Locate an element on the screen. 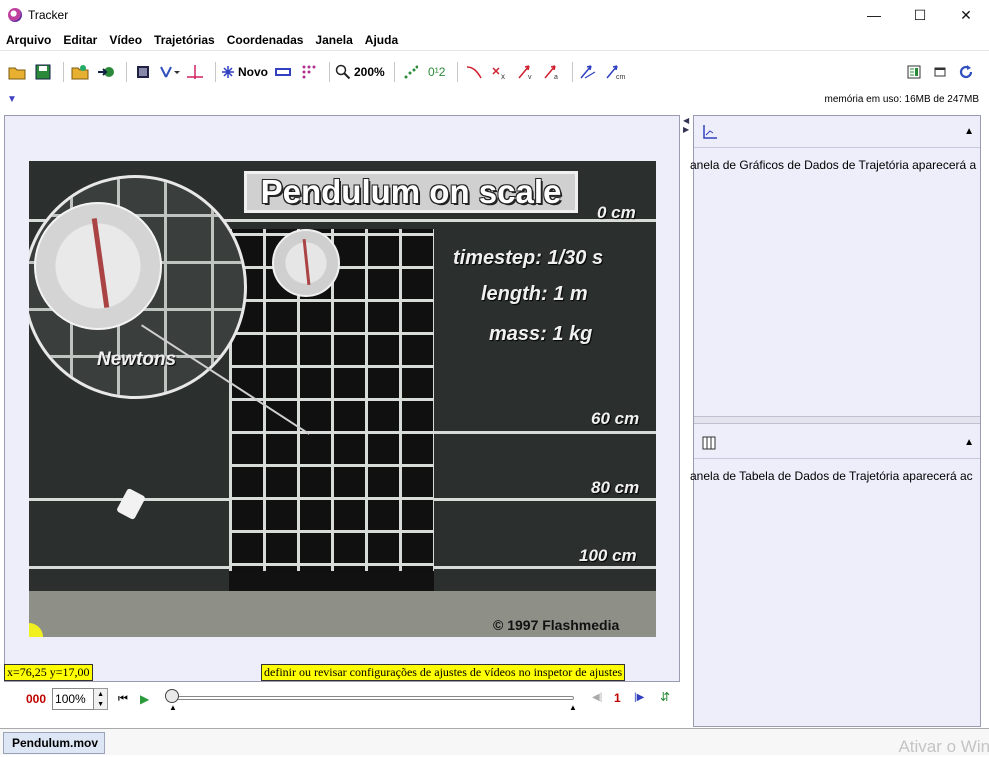 The height and width of the screenshot is (757, 989). new-track-button: Novo is located at coordinates (244, 72).